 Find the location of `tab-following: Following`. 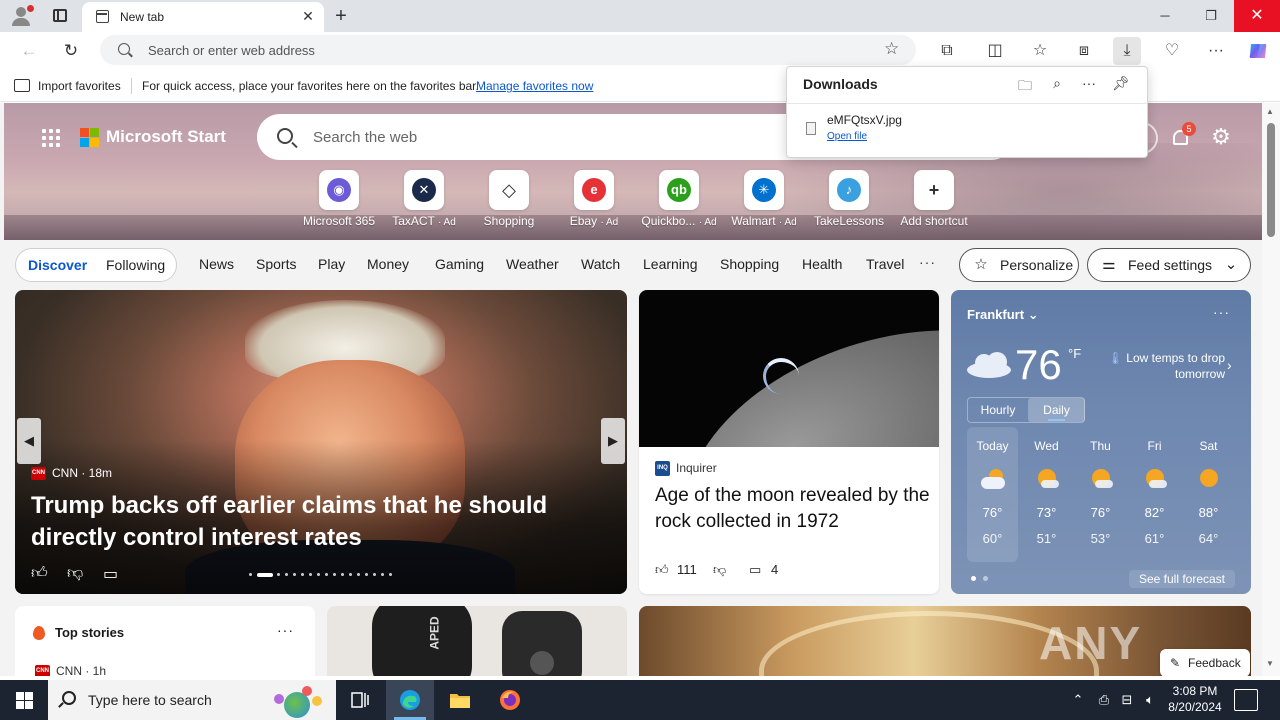

tab-following: Following is located at coordinates (135, 265).